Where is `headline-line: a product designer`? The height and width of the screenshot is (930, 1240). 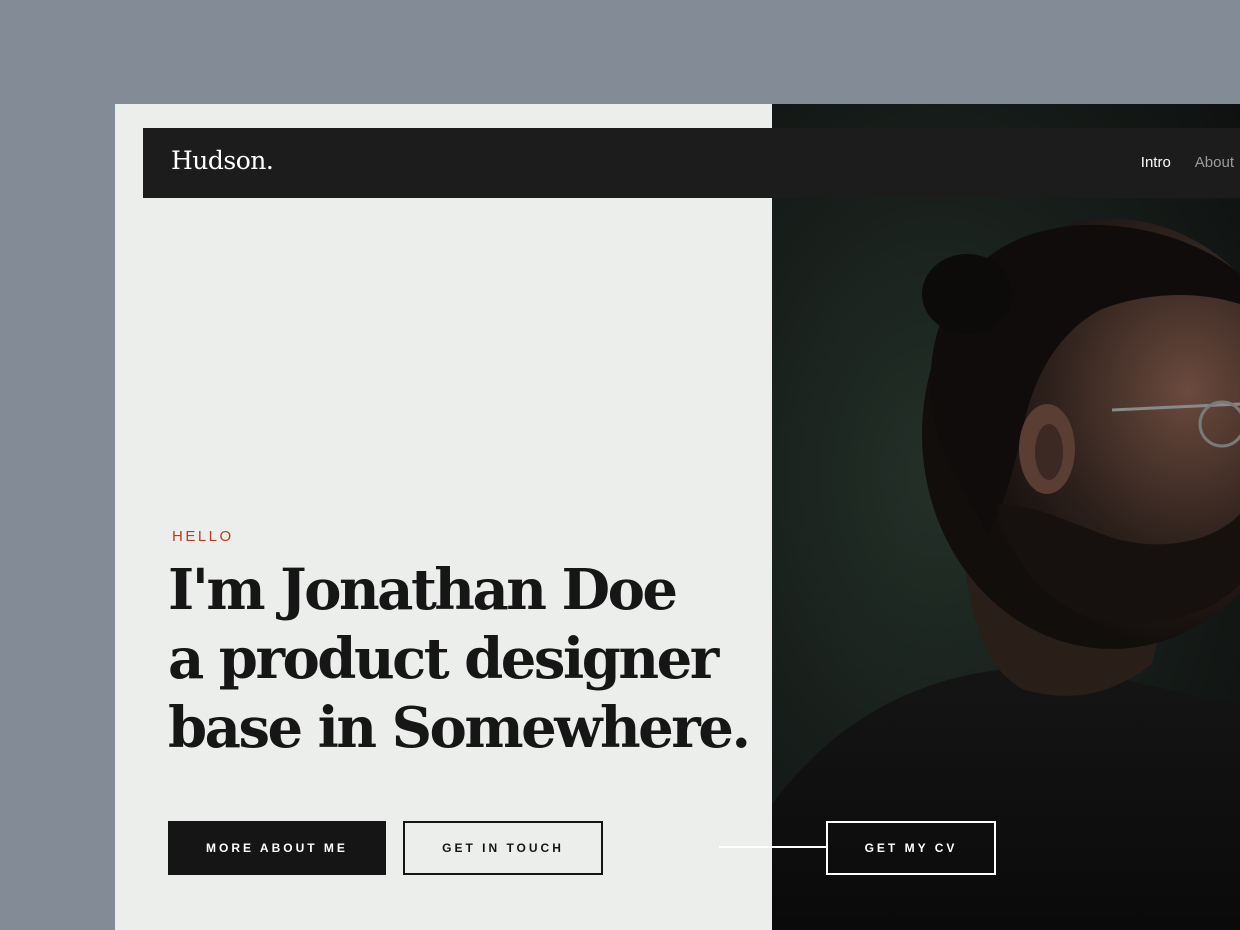 headline-line: a product designer is located at coordinates (443, 659).